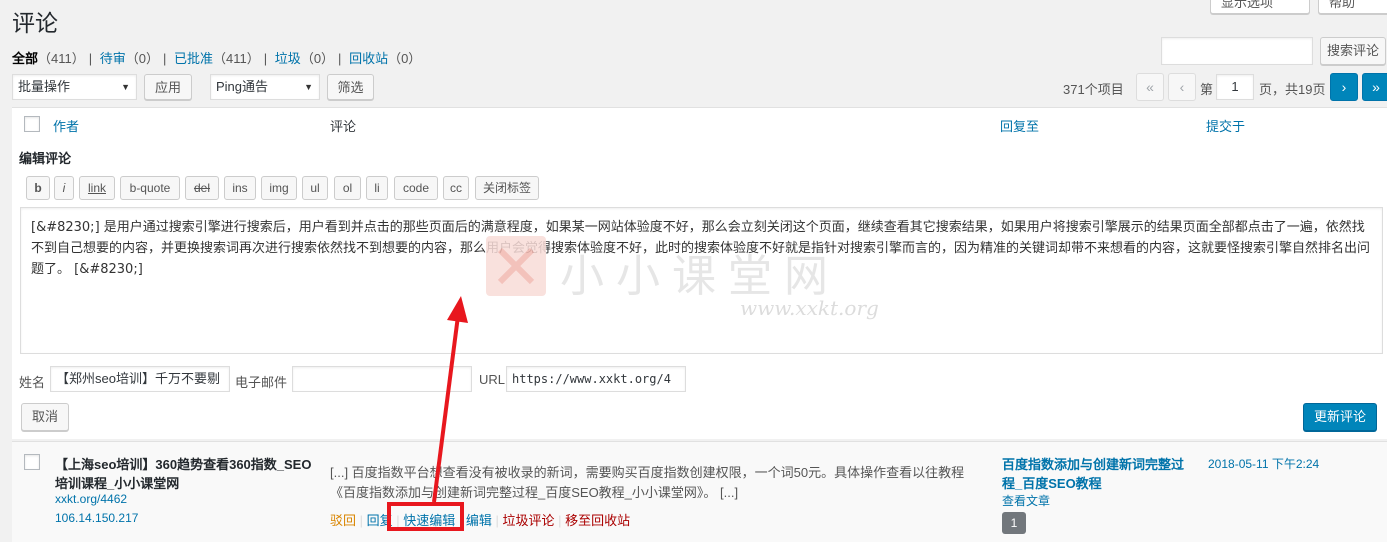 This screenshot has width=1387, height=542. I want to click on first-page-button: «, so click(1150, 87).